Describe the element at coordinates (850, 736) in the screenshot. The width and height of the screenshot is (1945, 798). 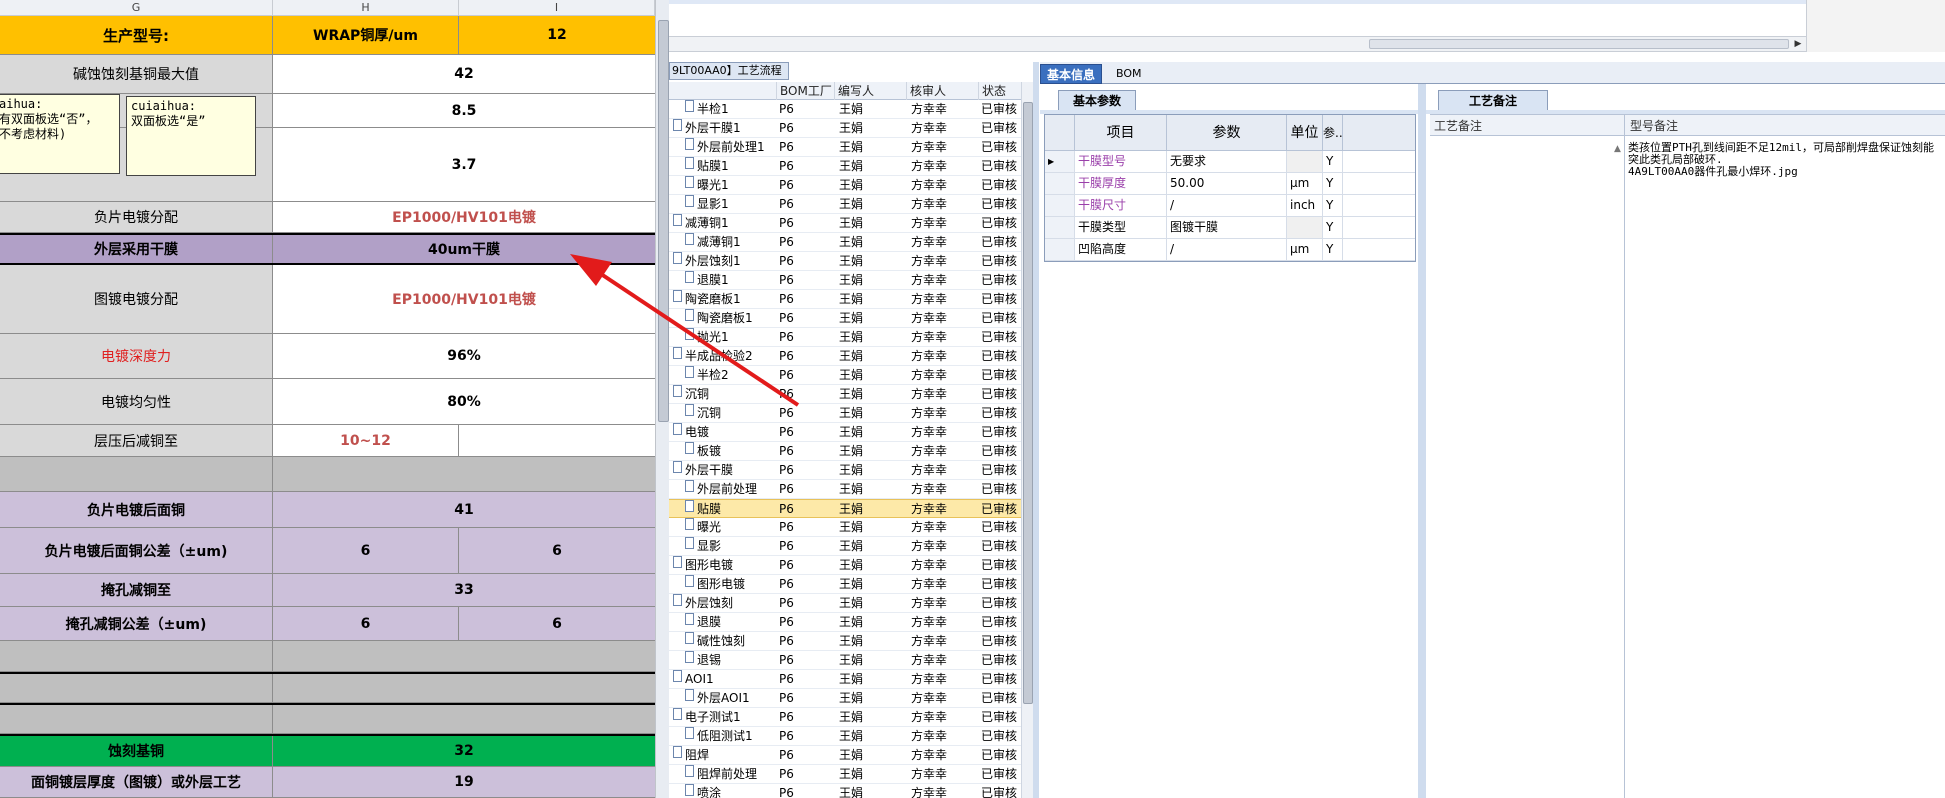
I see `tree-row: 低阻测试1 P6 王娟 方幸幸 已审核` at that location.